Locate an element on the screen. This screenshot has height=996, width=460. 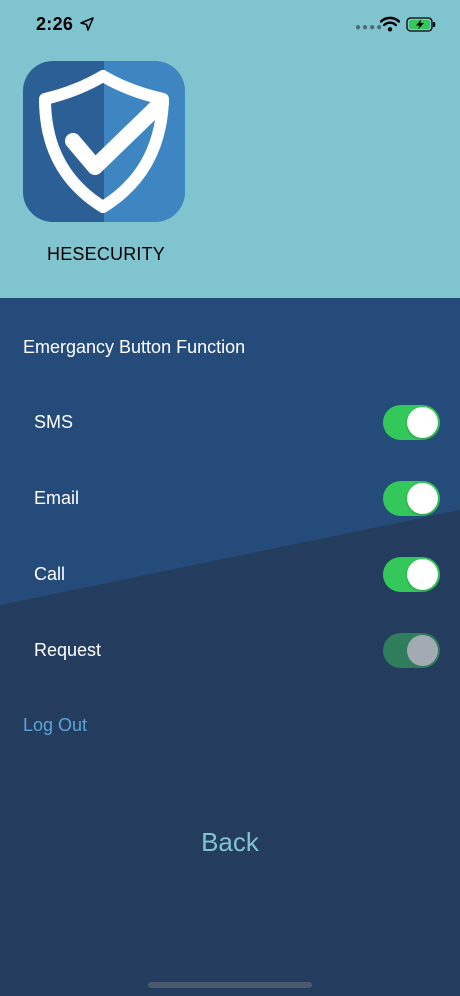
section-title: Emergancy Button Function is located at coordinates (134, 347).